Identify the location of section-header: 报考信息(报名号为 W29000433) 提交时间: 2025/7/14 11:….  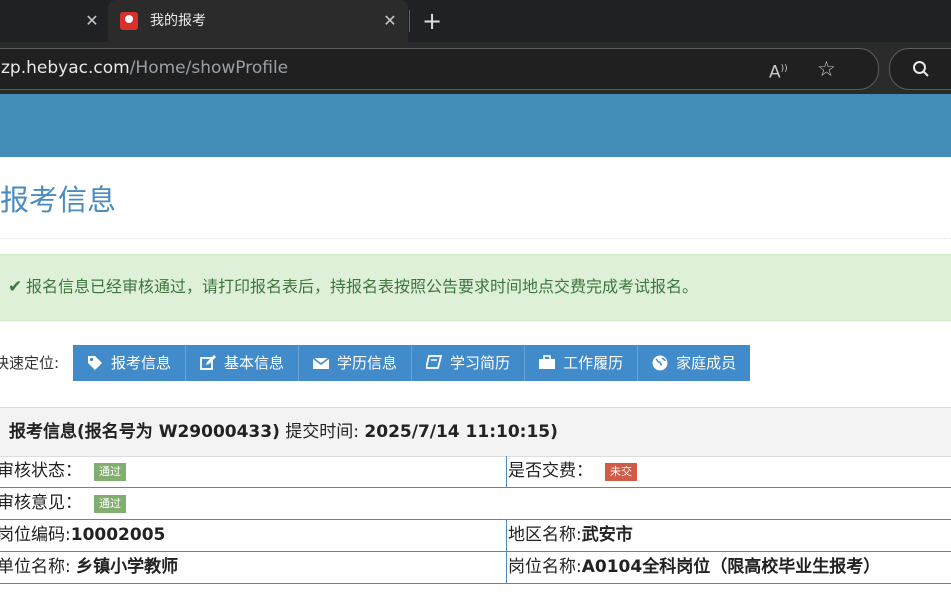
(475, 432).